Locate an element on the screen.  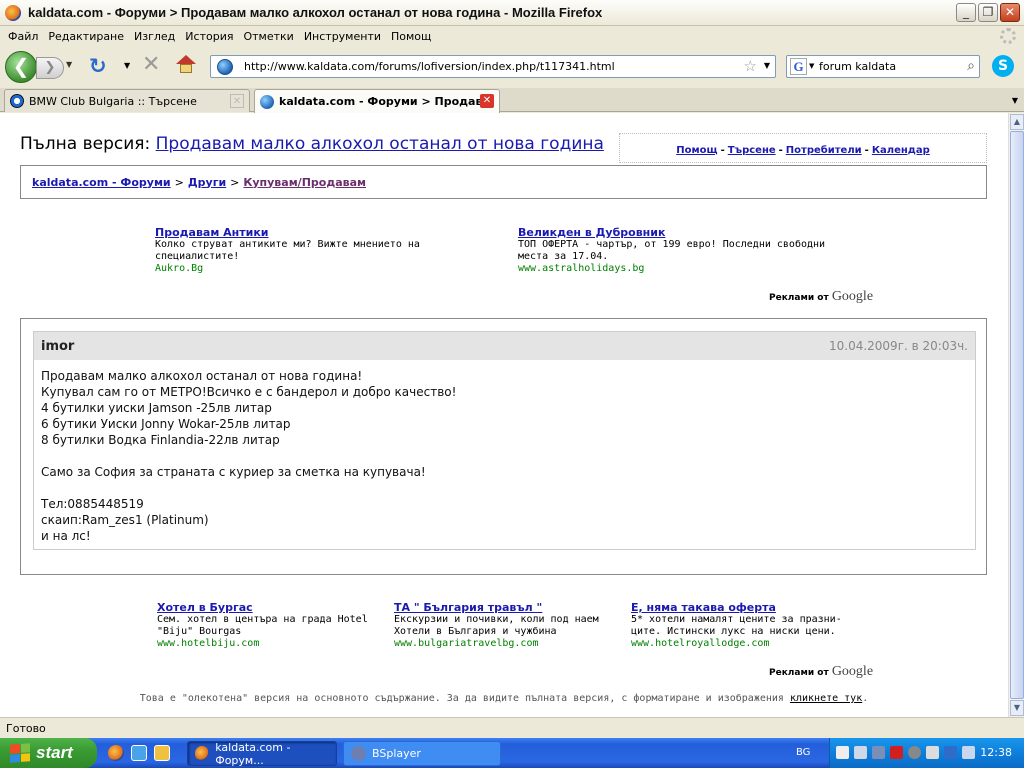
scroll-up-arrow-icon: ▲ is located at coordinates (1017, 122).